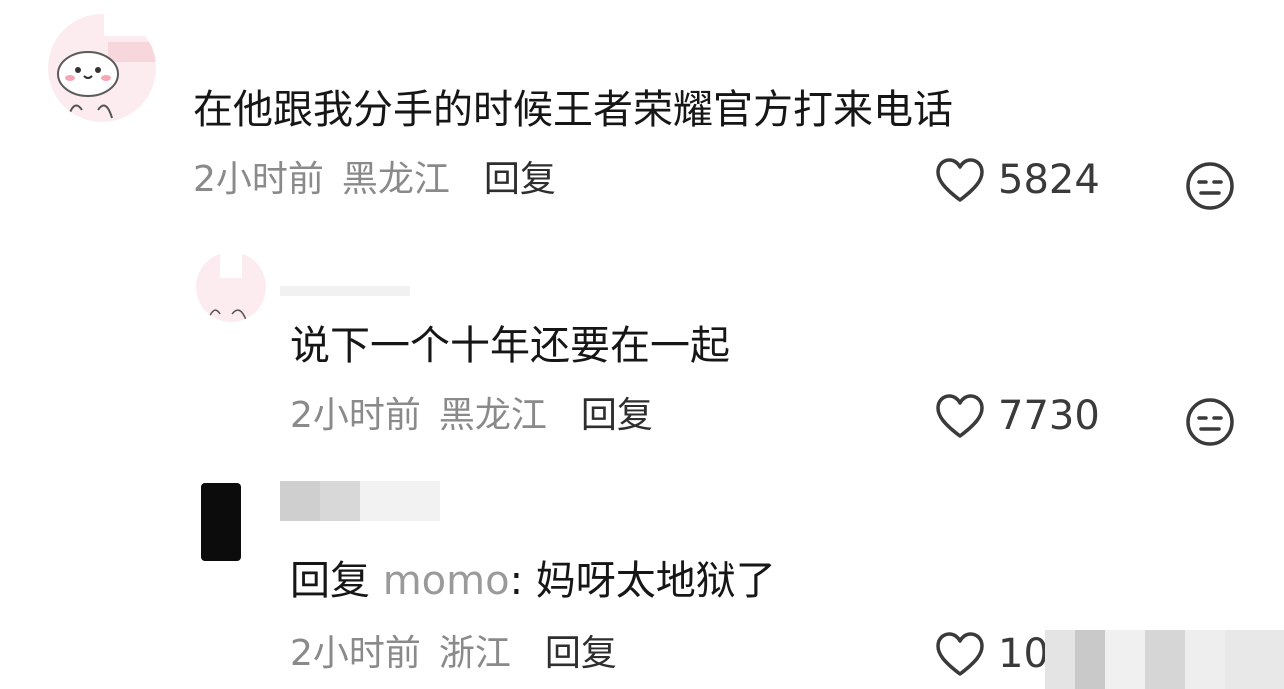  I want to click on comment-text: 说下一个十年还要在一起, so click(510, 346).